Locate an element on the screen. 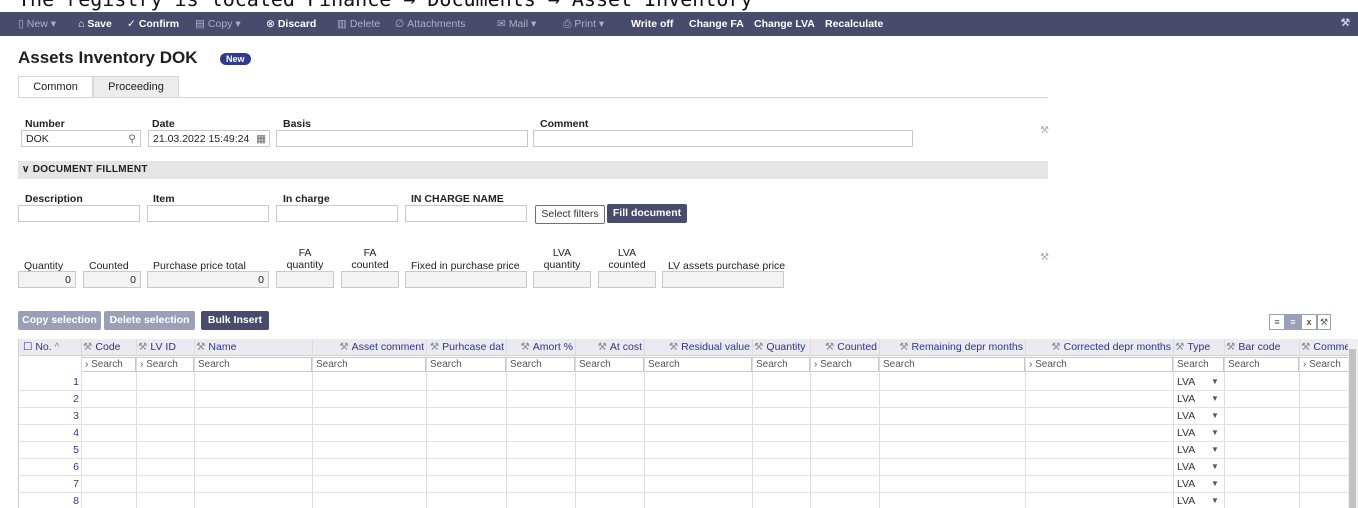 This screenshot has height=508, width=1358. fill-document-button: Fill document is located at coordinates (647, 213).